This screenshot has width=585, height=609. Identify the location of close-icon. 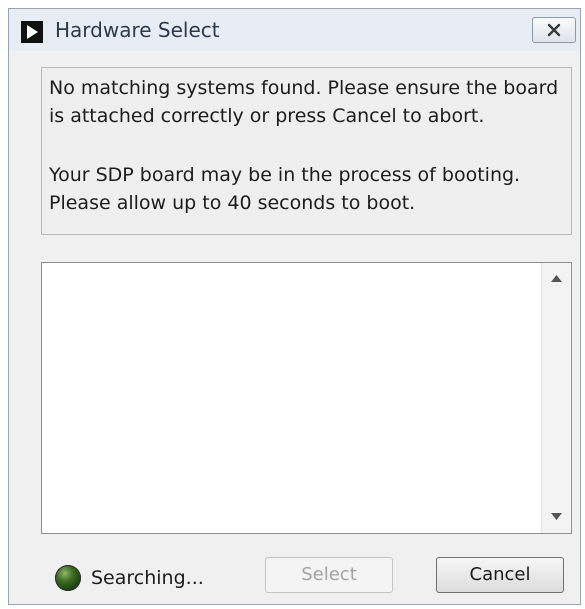
(554, 30).